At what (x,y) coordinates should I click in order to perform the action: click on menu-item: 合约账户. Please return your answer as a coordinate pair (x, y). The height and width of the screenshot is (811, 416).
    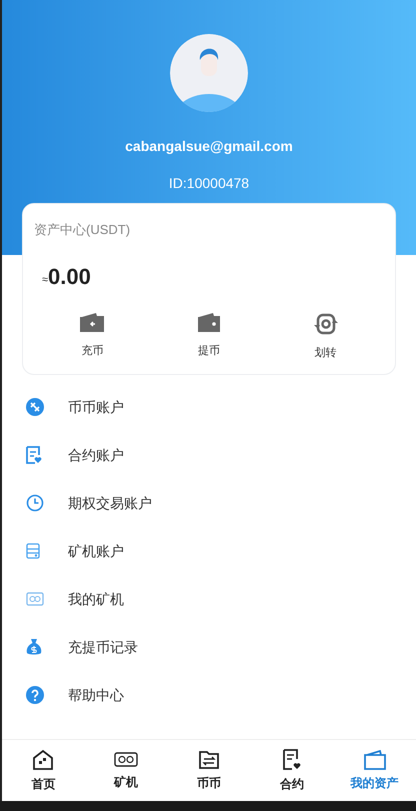
    Looking at the image, I should click on (209, 455).